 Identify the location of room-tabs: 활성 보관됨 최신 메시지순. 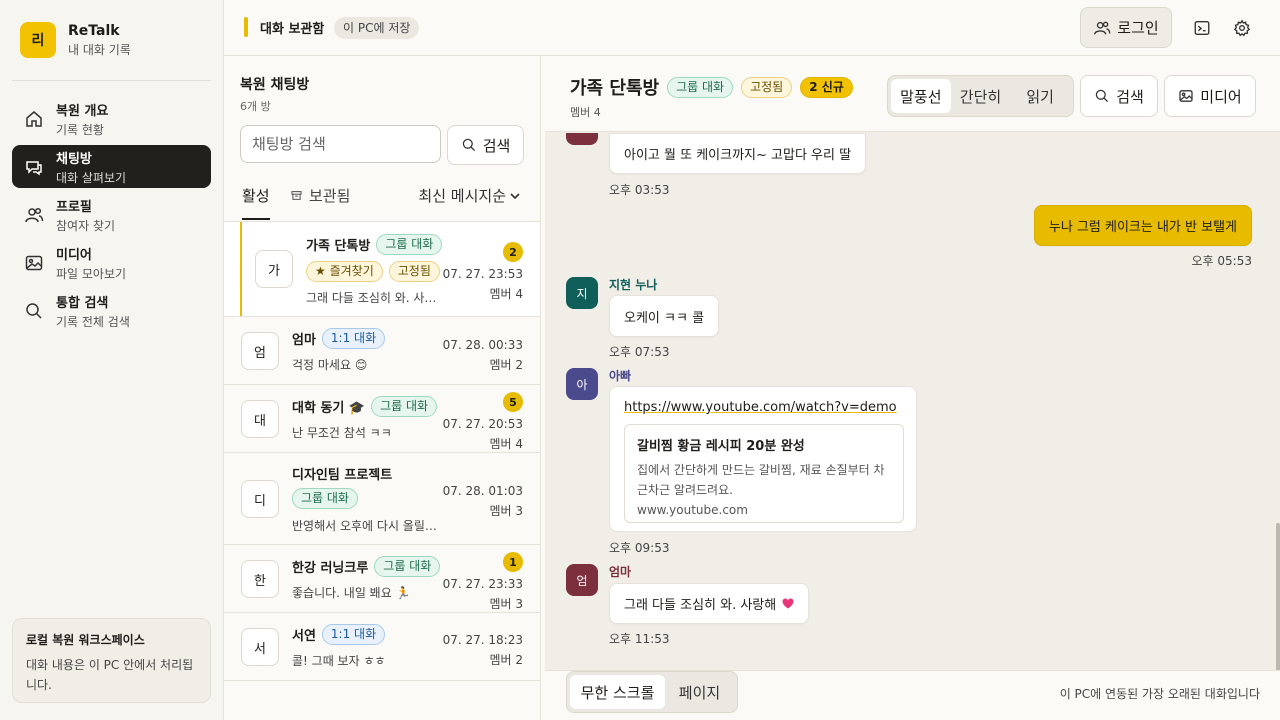
(382, 202).